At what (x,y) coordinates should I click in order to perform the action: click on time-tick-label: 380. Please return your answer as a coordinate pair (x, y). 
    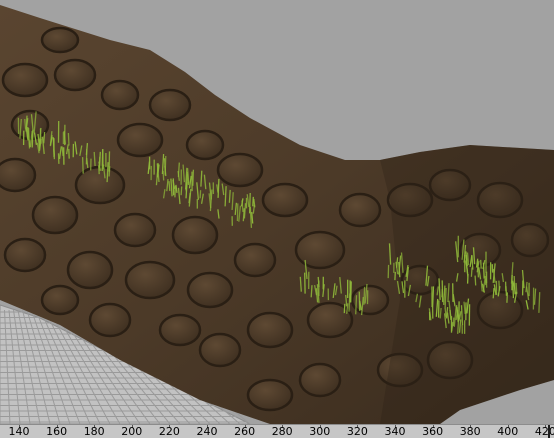
    Looking at the image, I should click on (470, 431).